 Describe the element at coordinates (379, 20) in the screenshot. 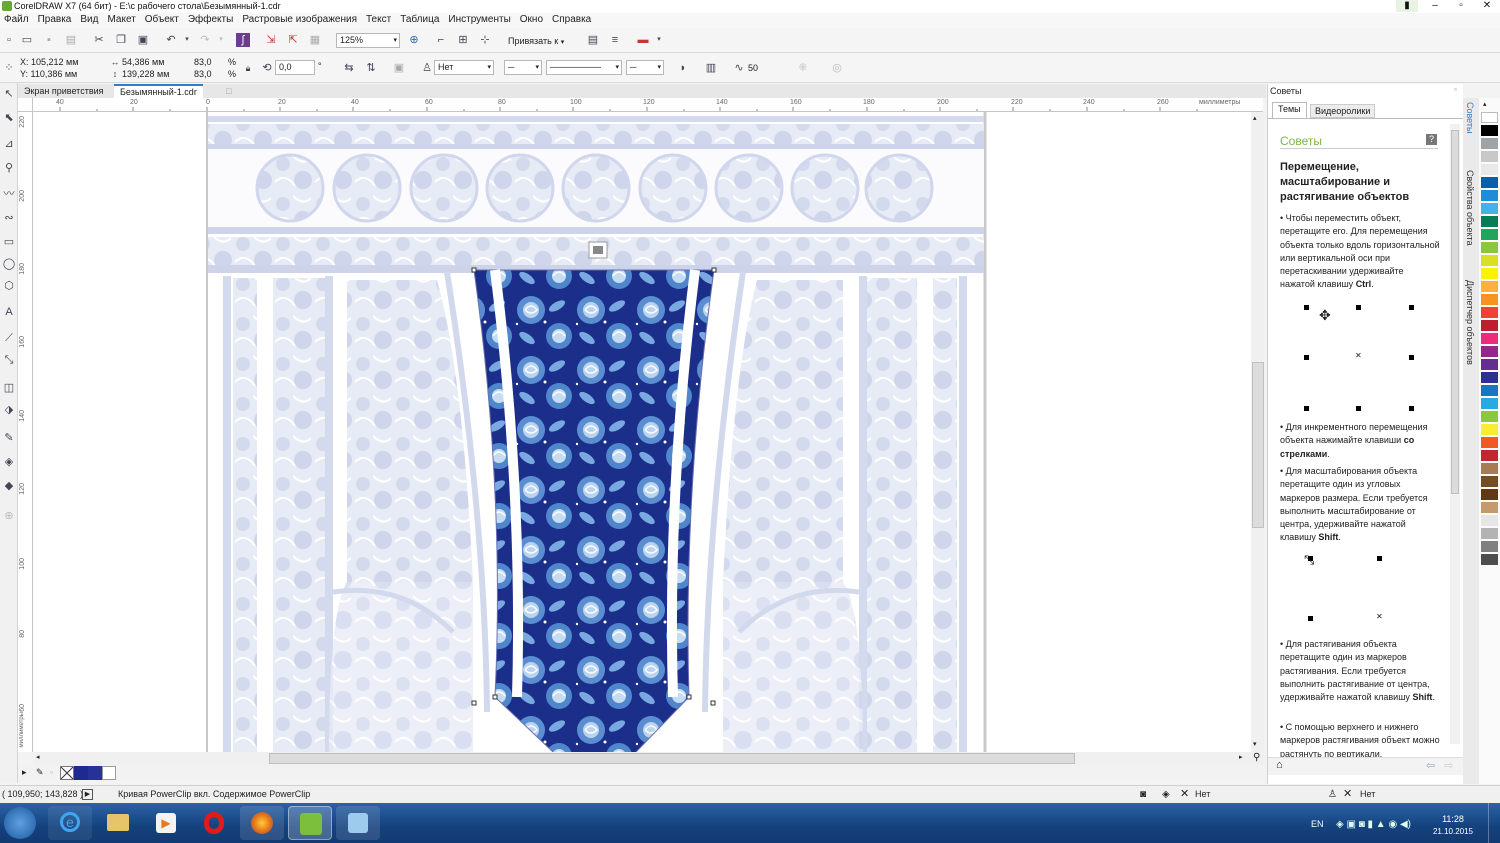

I see `menu-text: Текст` at that location.